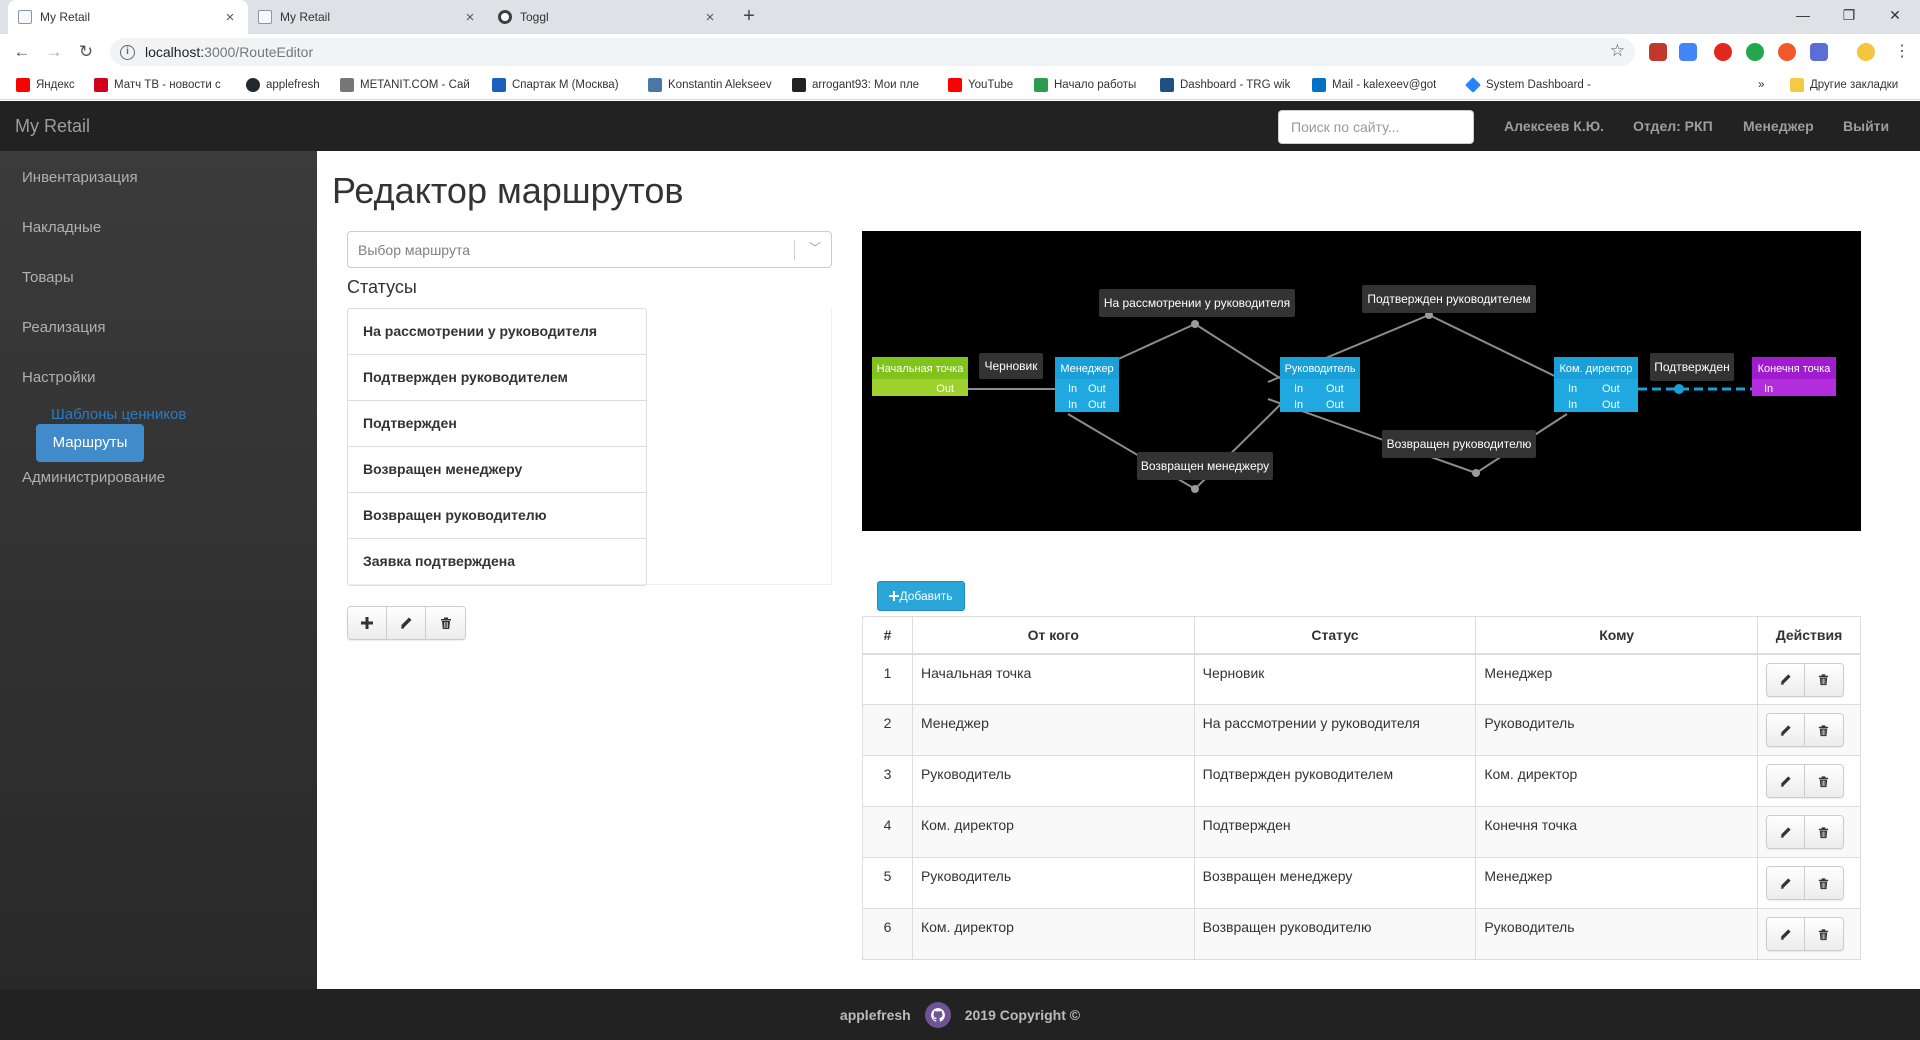 This screenshot has width=1920, height=1040. What do you see at coordinates (497, 470) in the screenshot?
I see `list-item: Возвращен менеджеру` at bounding box center [497, 470].